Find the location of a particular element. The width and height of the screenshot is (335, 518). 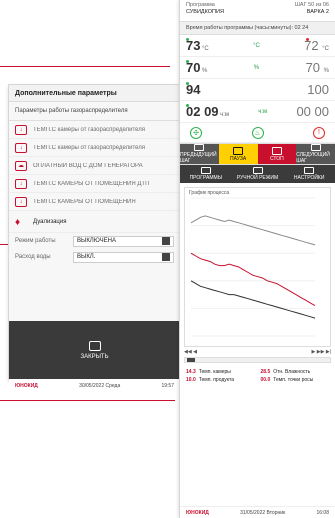

stop-button: СТОП is located at coordinates (277, 154).